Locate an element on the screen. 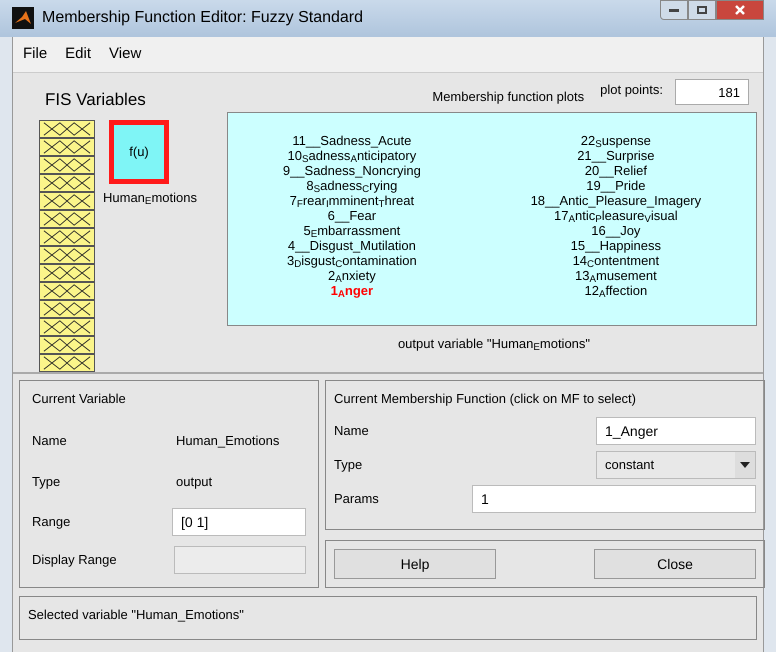 This screenshot has width=776, height=652. app-logo-icon is located at coordinates (23, 18).